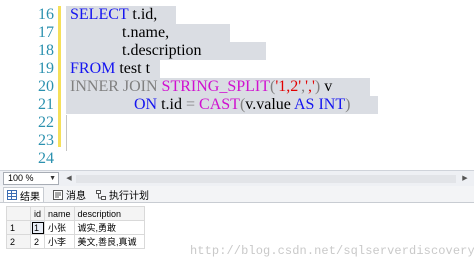  Describe the element at coordinates (46, 68) in the screenshot. I see `line-number: 19` at that location.